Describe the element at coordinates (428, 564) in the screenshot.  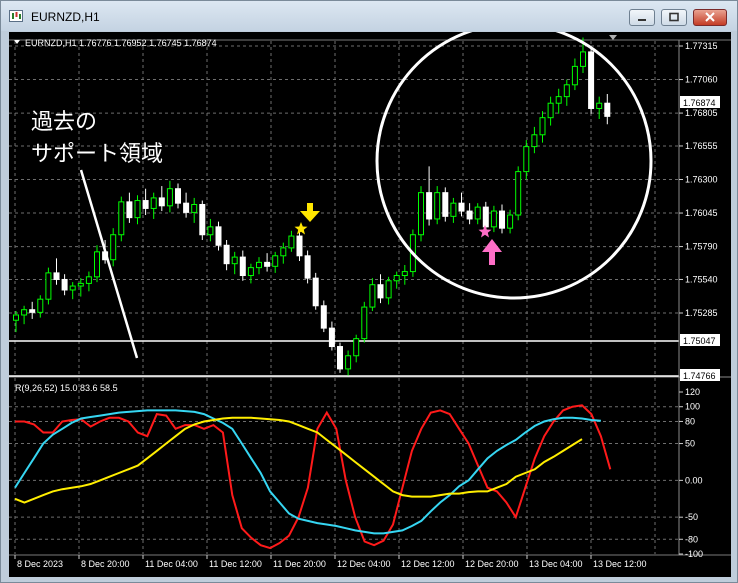
I see `time-label: 12 Dec 12:00` at that location.